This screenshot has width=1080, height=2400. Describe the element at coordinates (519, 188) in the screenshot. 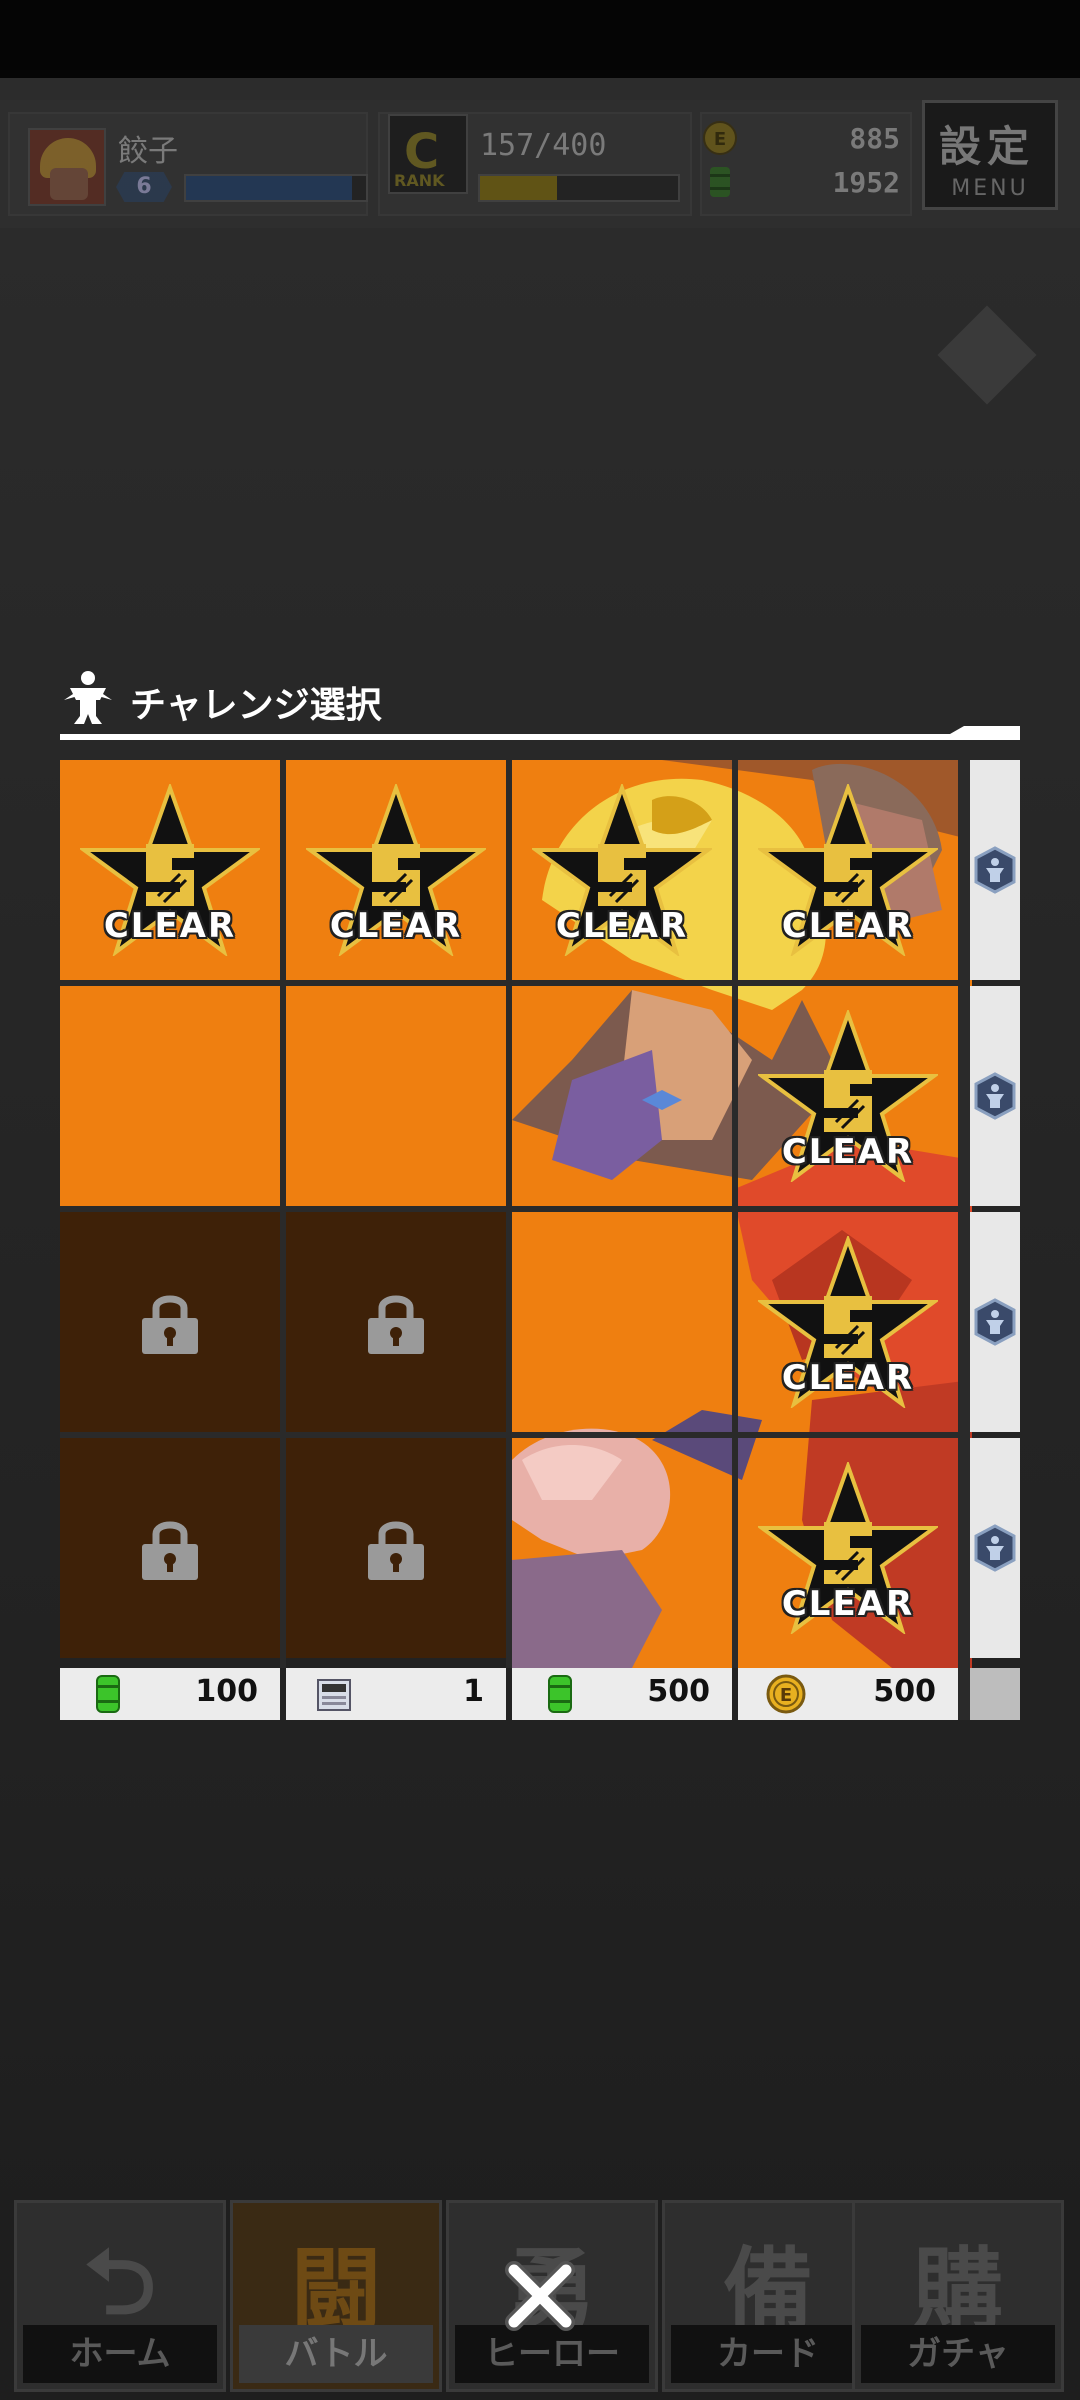

I see `rank-progress-fill` at that location.